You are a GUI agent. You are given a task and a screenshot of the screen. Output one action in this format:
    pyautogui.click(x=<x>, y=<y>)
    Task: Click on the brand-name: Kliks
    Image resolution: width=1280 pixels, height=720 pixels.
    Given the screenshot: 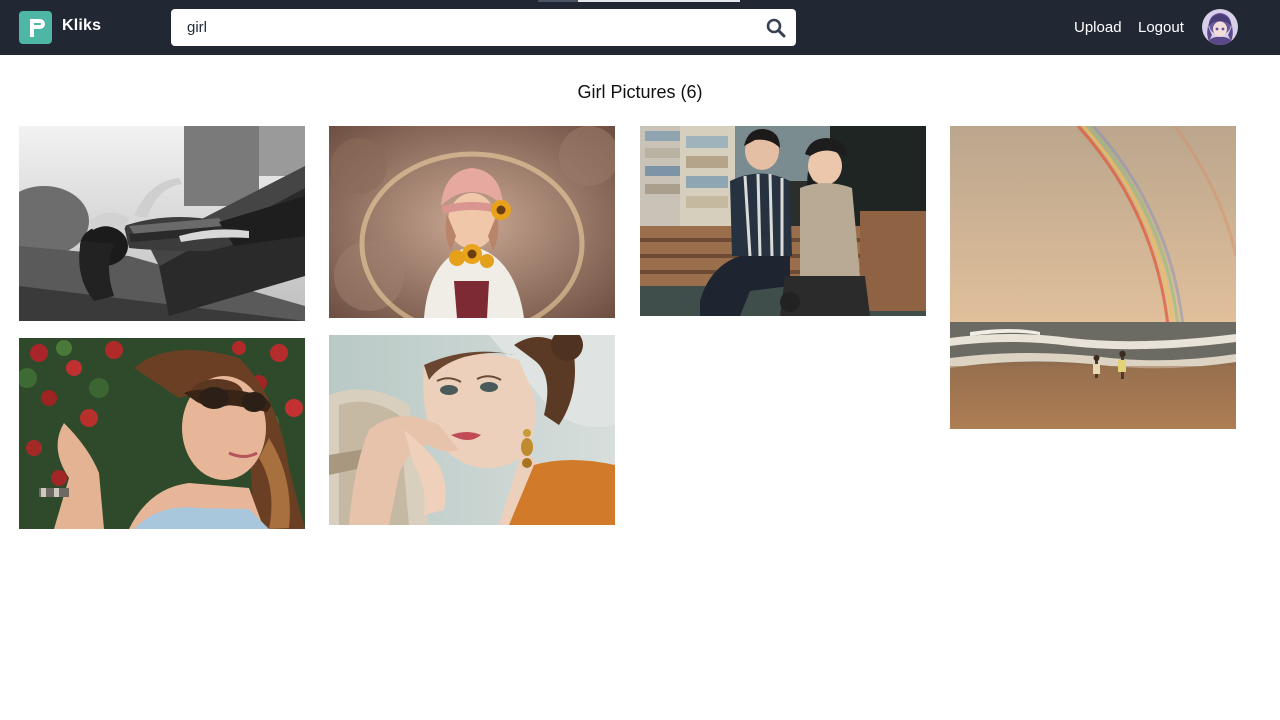 What is the action you would take?
    pyautogui.click(x=81, y=26)
    